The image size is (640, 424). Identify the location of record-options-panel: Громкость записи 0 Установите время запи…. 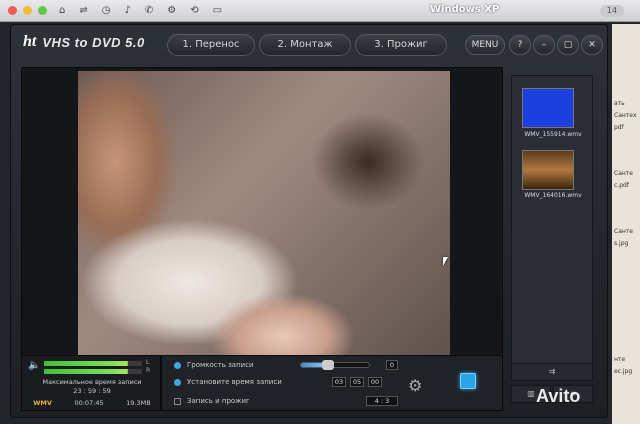
(332, 383).